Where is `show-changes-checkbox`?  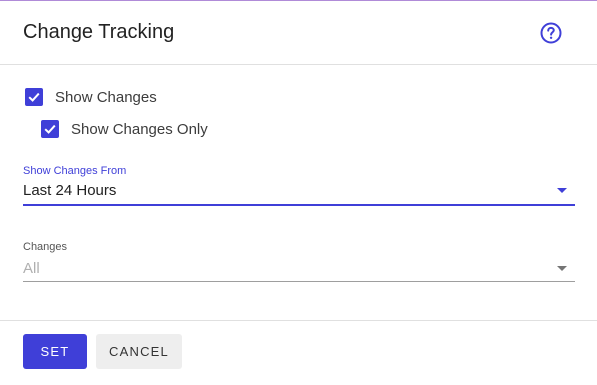
show-changes-checkbox is located at coordinates (34, 97).